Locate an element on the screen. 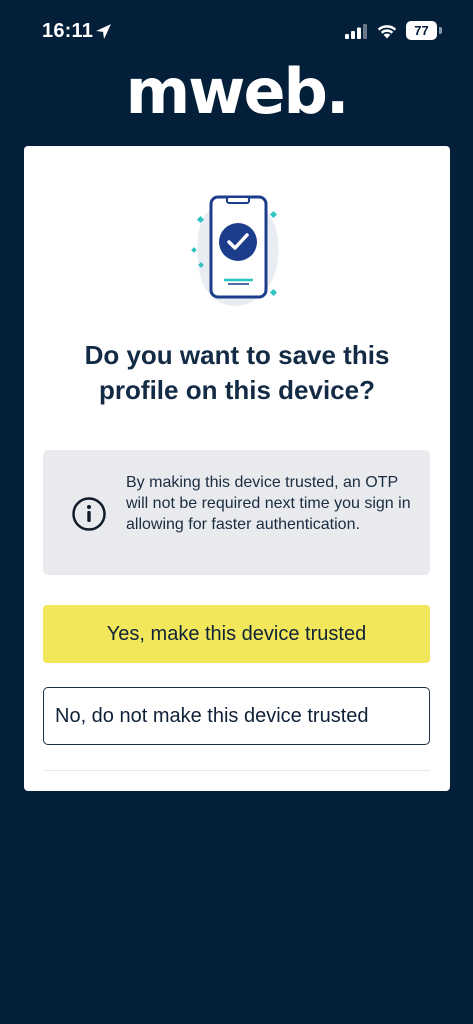 This screenshot has width=473, height=1024. do-not-trust-device-button: No, do not make this device trusted is located at coordinates (236, 716).